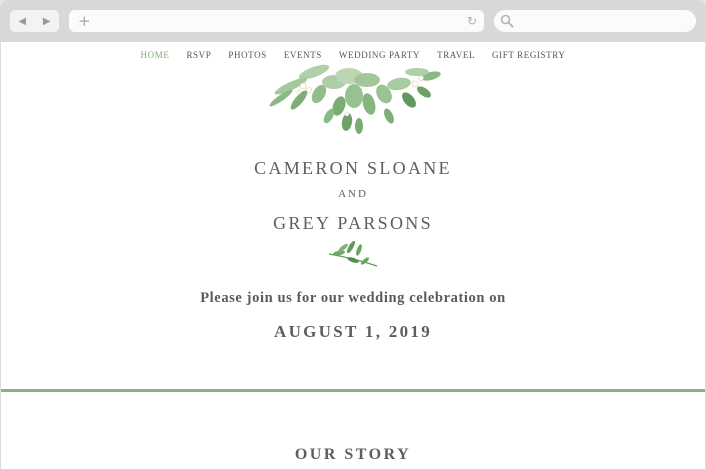 The height and width of the screenshot is (469, 706). Describe the element at coordinates (47, 21) in the screenshot. I see `forward-arrow-icon: ▶` at that location.